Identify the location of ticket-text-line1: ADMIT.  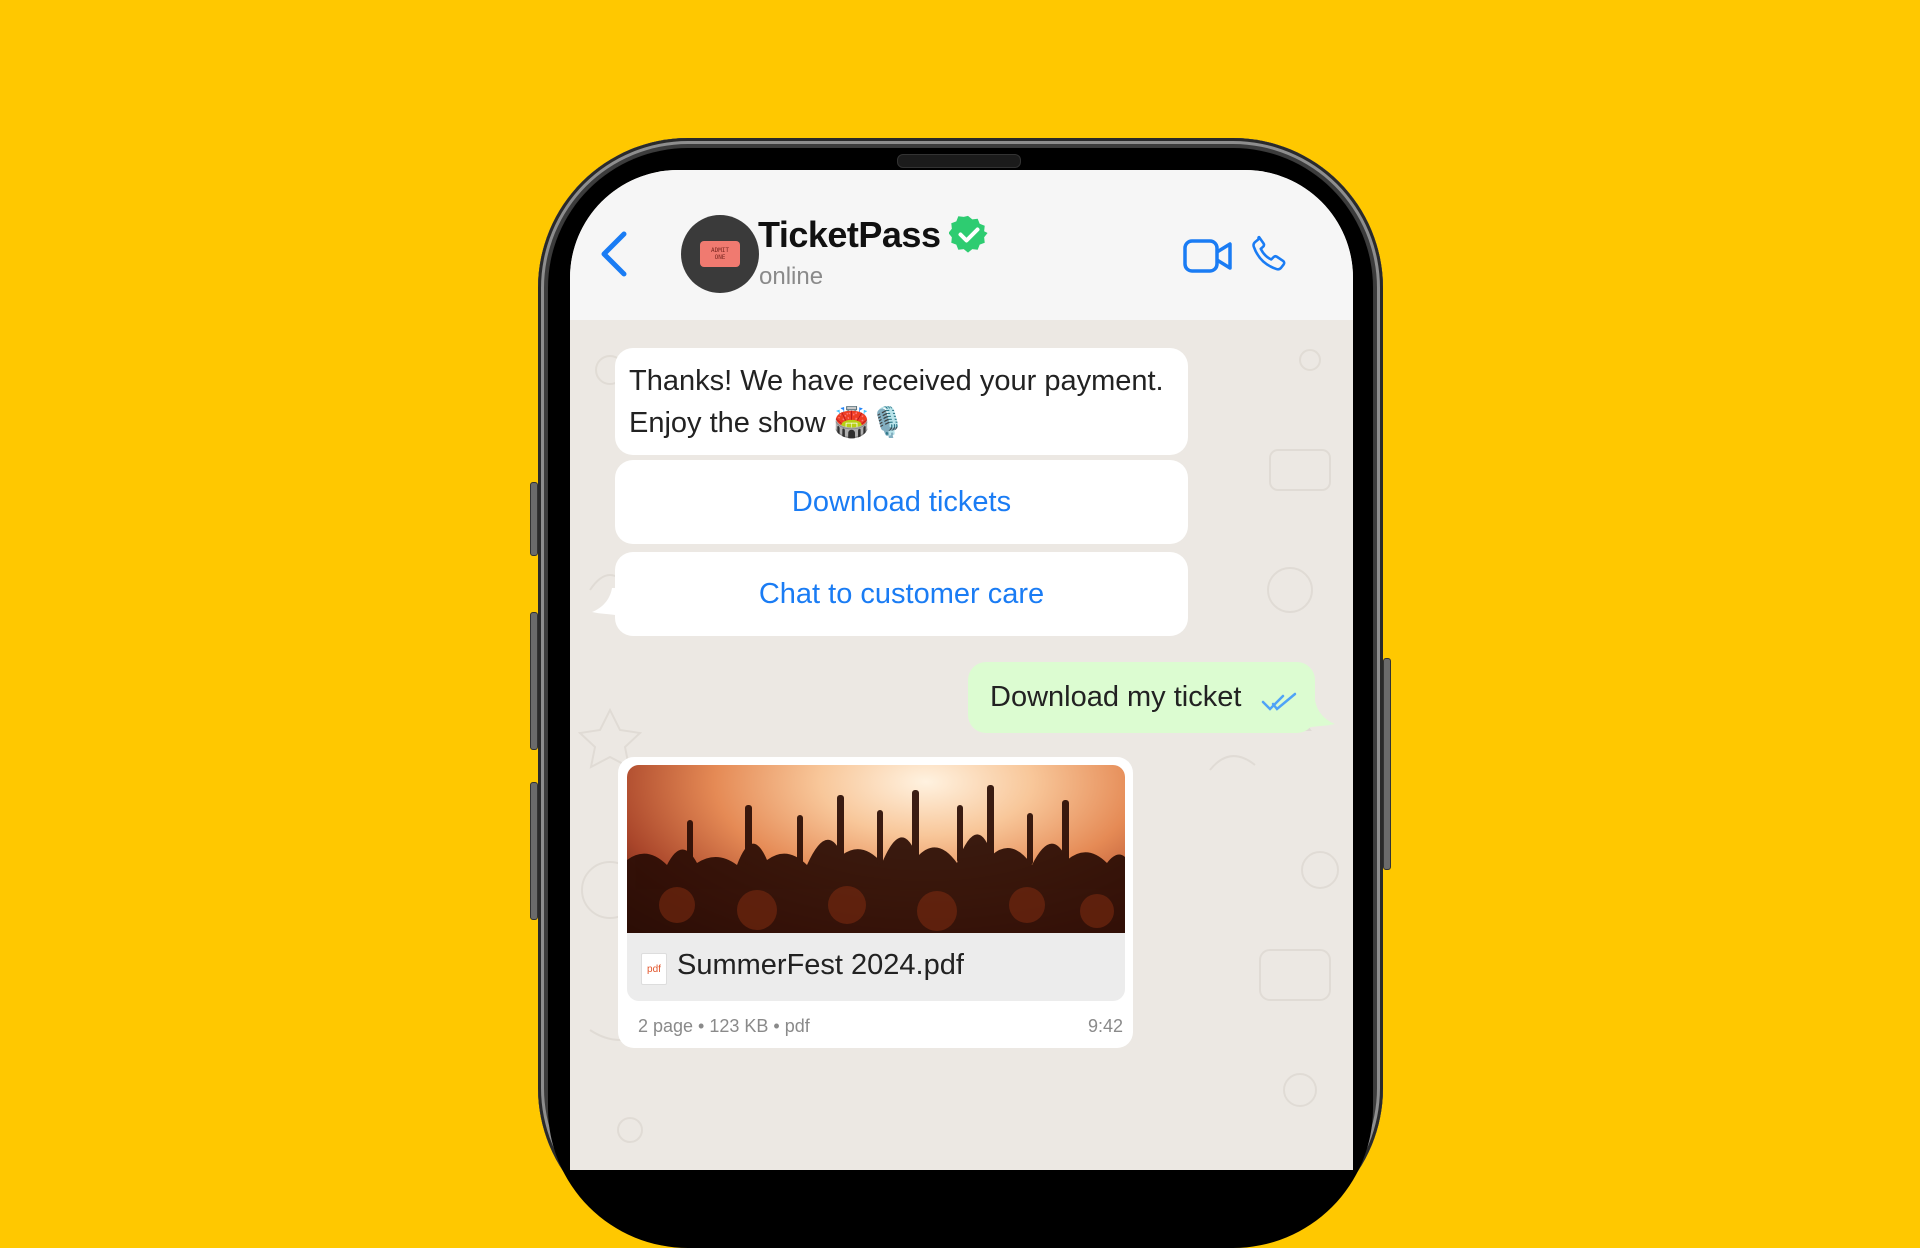
(720, 250).